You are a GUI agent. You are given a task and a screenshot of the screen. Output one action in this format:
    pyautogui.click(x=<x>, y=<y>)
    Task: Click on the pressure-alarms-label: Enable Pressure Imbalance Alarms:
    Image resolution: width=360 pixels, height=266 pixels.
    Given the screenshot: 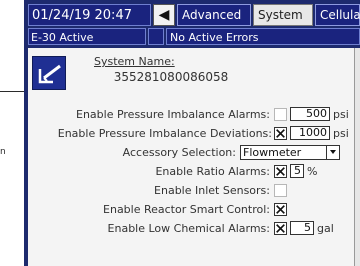 What is the action you would take?
    pyautogui.click(x=173, y=114)
    